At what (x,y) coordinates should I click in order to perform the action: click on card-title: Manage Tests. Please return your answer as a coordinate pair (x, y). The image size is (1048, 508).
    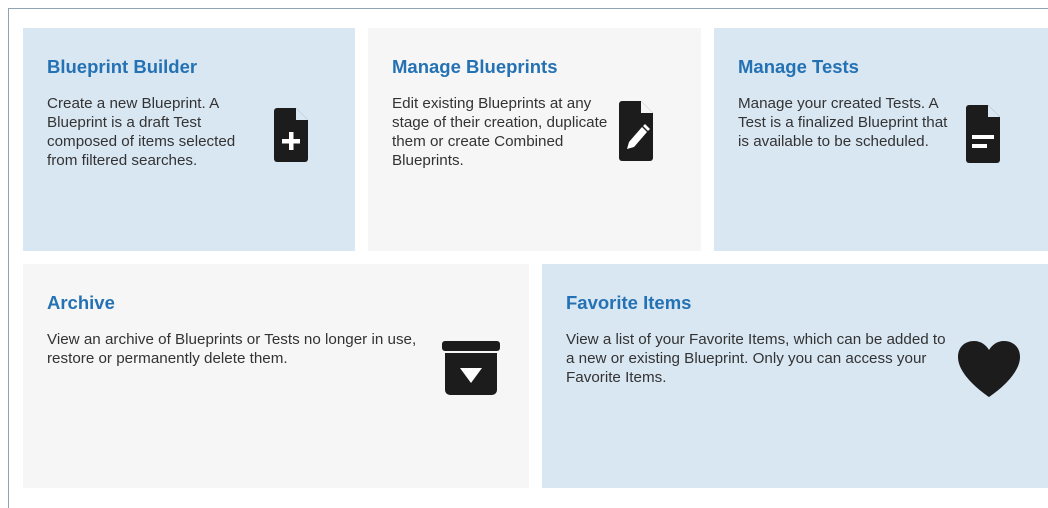
    Looking at the image, I should click on (798, 66).